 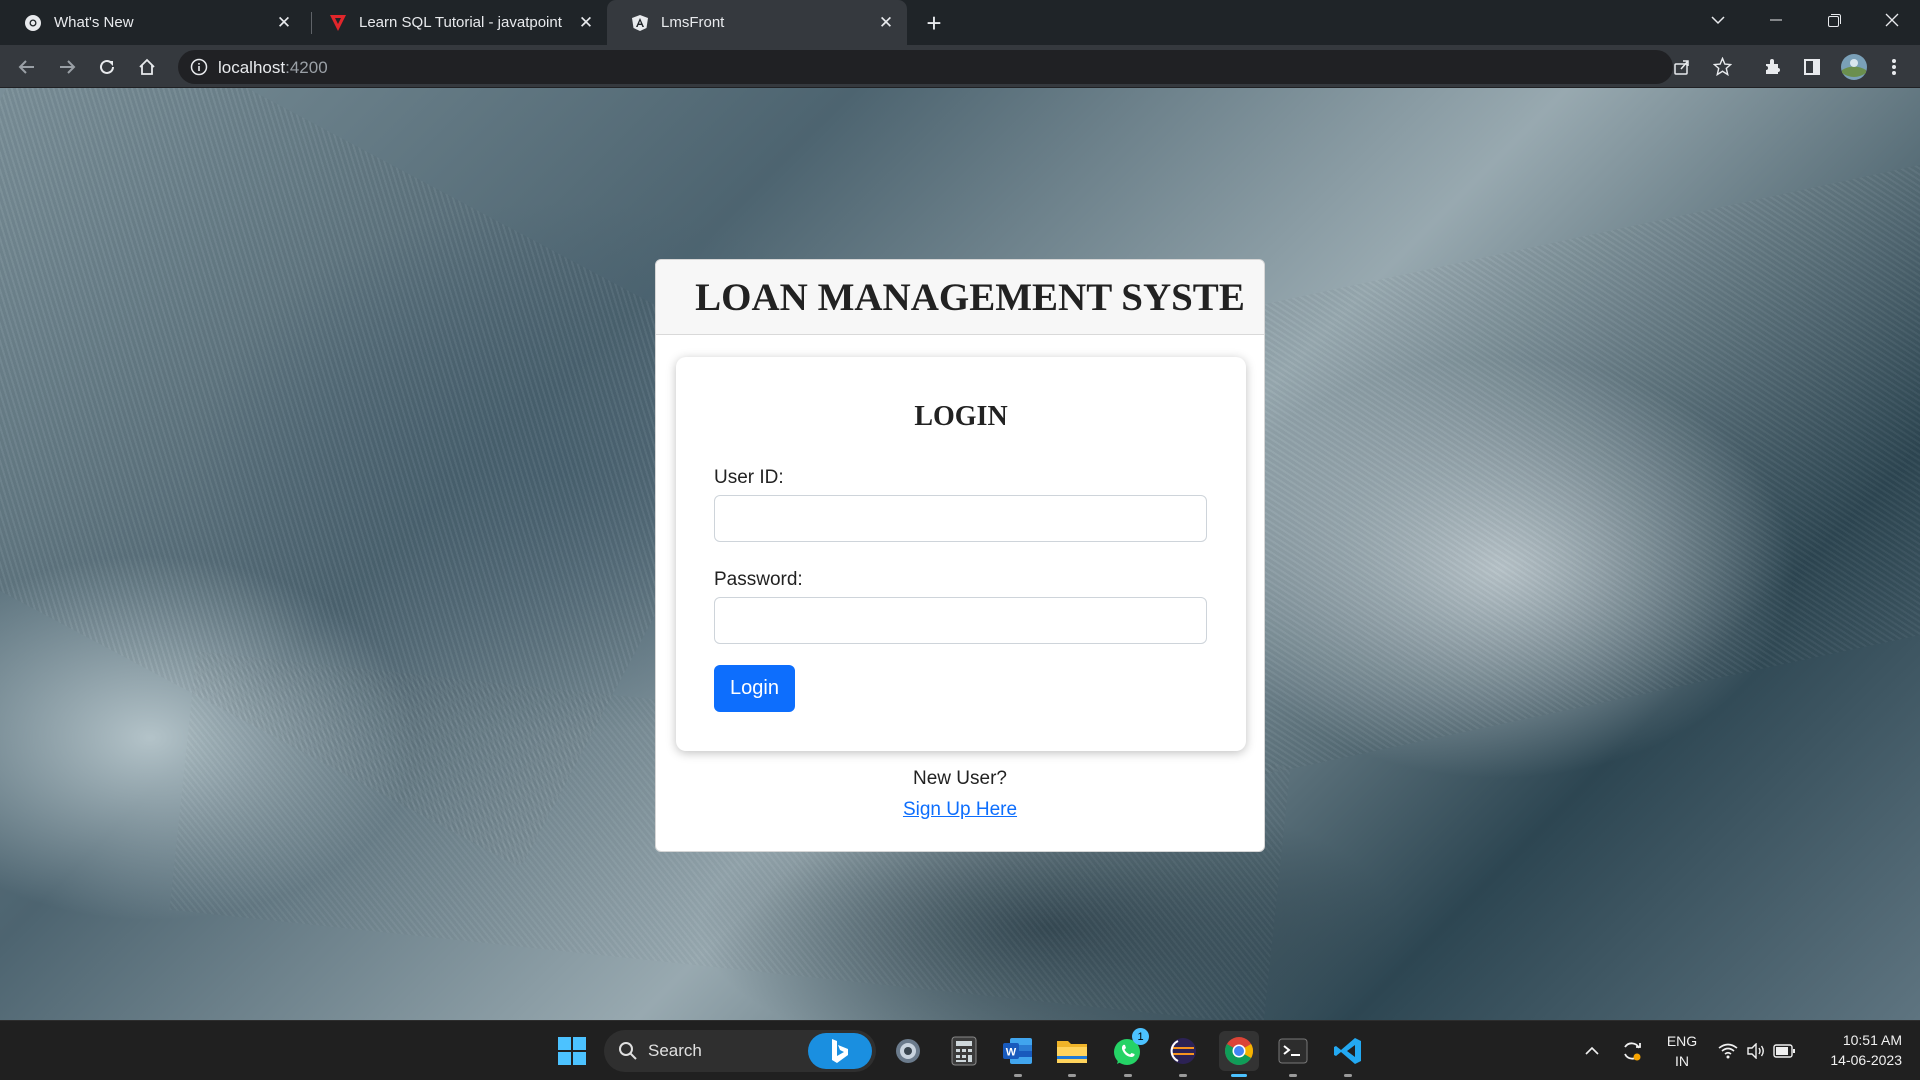 What do you see at coordinates (757, 22) in the screenshot?
I see `tab-lmsfront: LmsFront ✕` at bounding box center [757, 22].